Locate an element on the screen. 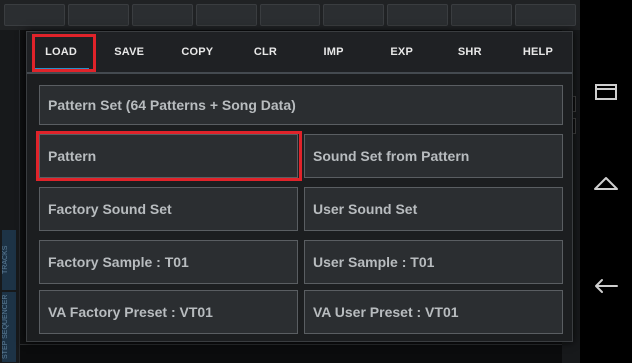  user-sound-set-button: User Sound Set is located at coordinates (433, 209).